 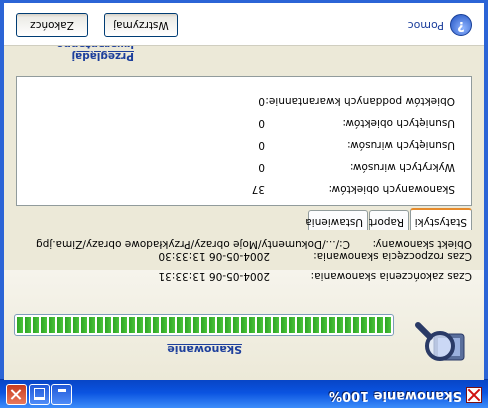 What do you see at coordinates (336, 220) in the screenshot?
I see `tab-settings: Ustawienia` at bounding box center [336, 220].